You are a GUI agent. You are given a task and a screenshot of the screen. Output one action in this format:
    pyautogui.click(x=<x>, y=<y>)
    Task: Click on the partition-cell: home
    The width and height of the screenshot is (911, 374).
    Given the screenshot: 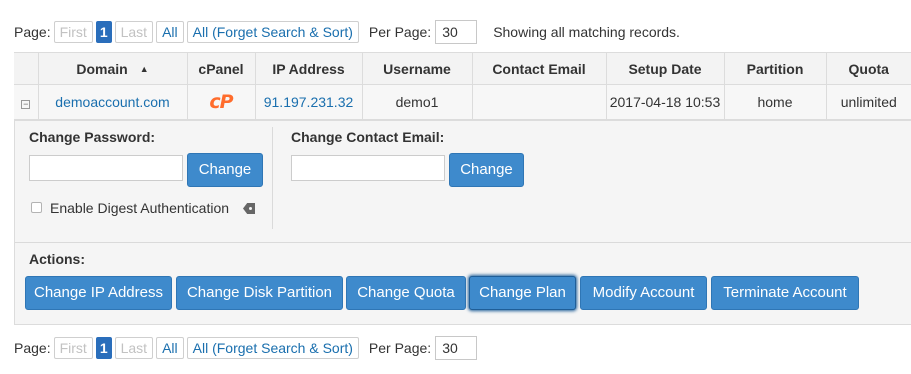 What is the action you would take?
    pyautogui.click(x=775, y=102)
    